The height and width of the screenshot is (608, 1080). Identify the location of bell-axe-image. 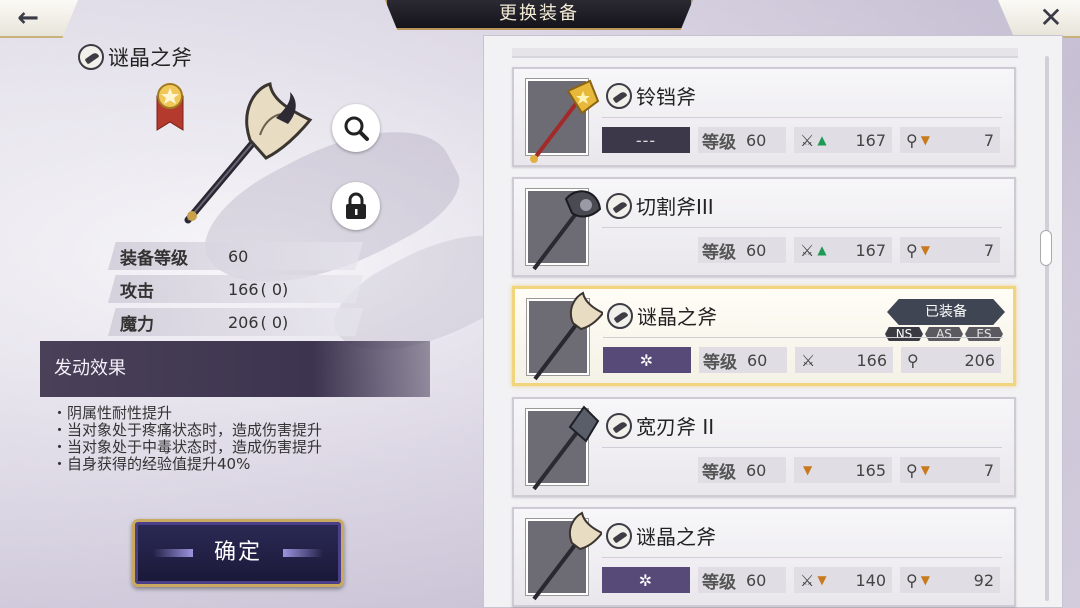
(565, 121).